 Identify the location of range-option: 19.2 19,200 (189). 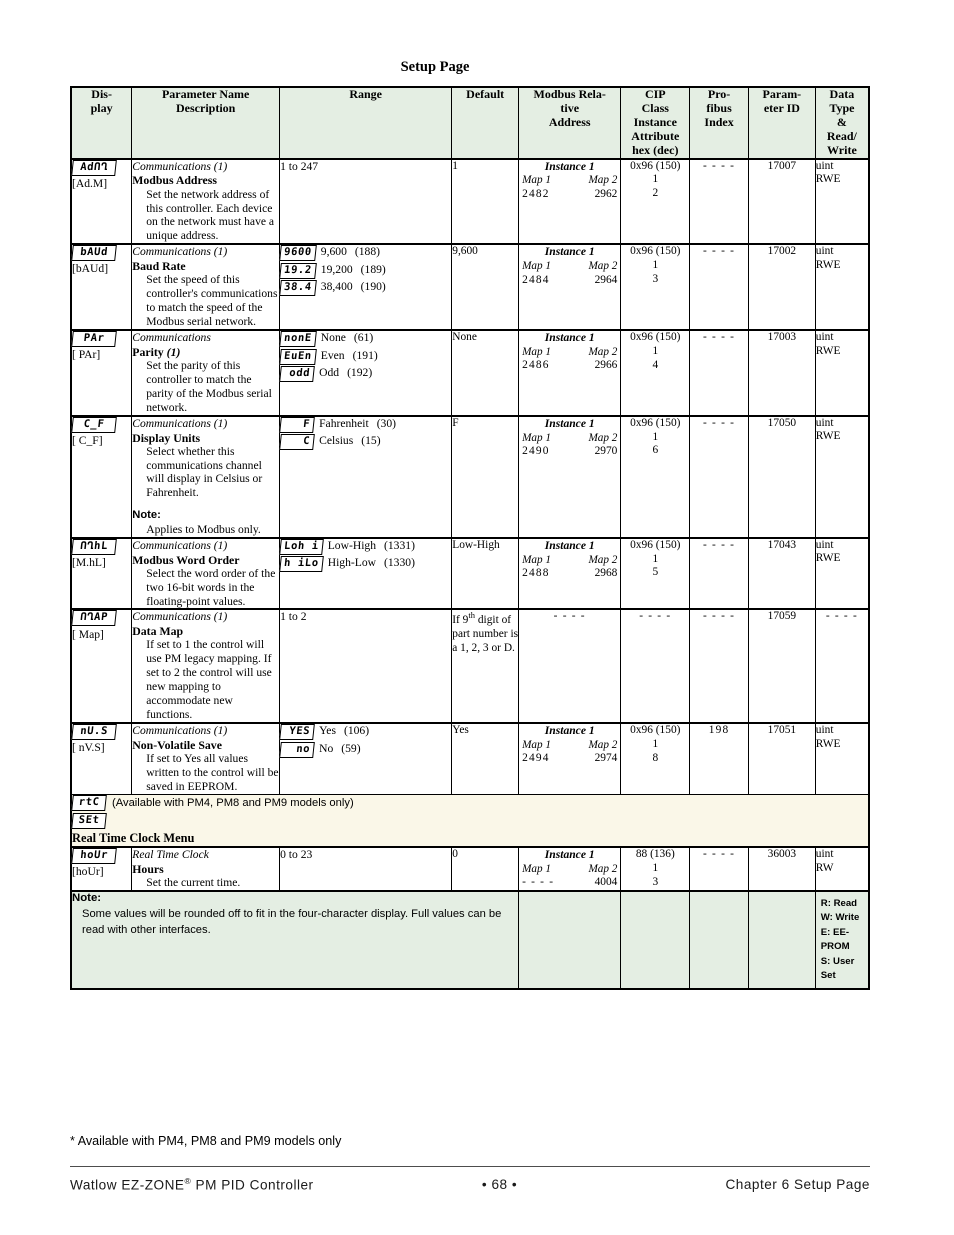
(365, 270).